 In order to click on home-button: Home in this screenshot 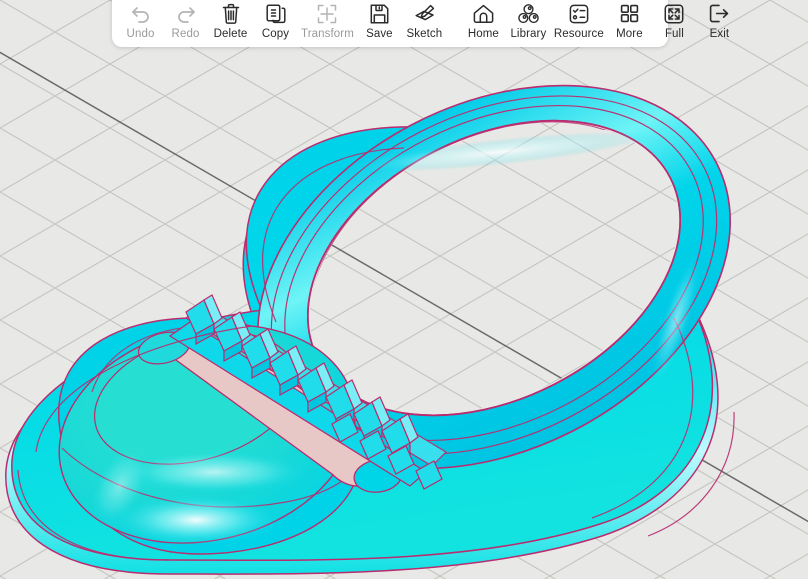, I will do `click(483, 23)`.